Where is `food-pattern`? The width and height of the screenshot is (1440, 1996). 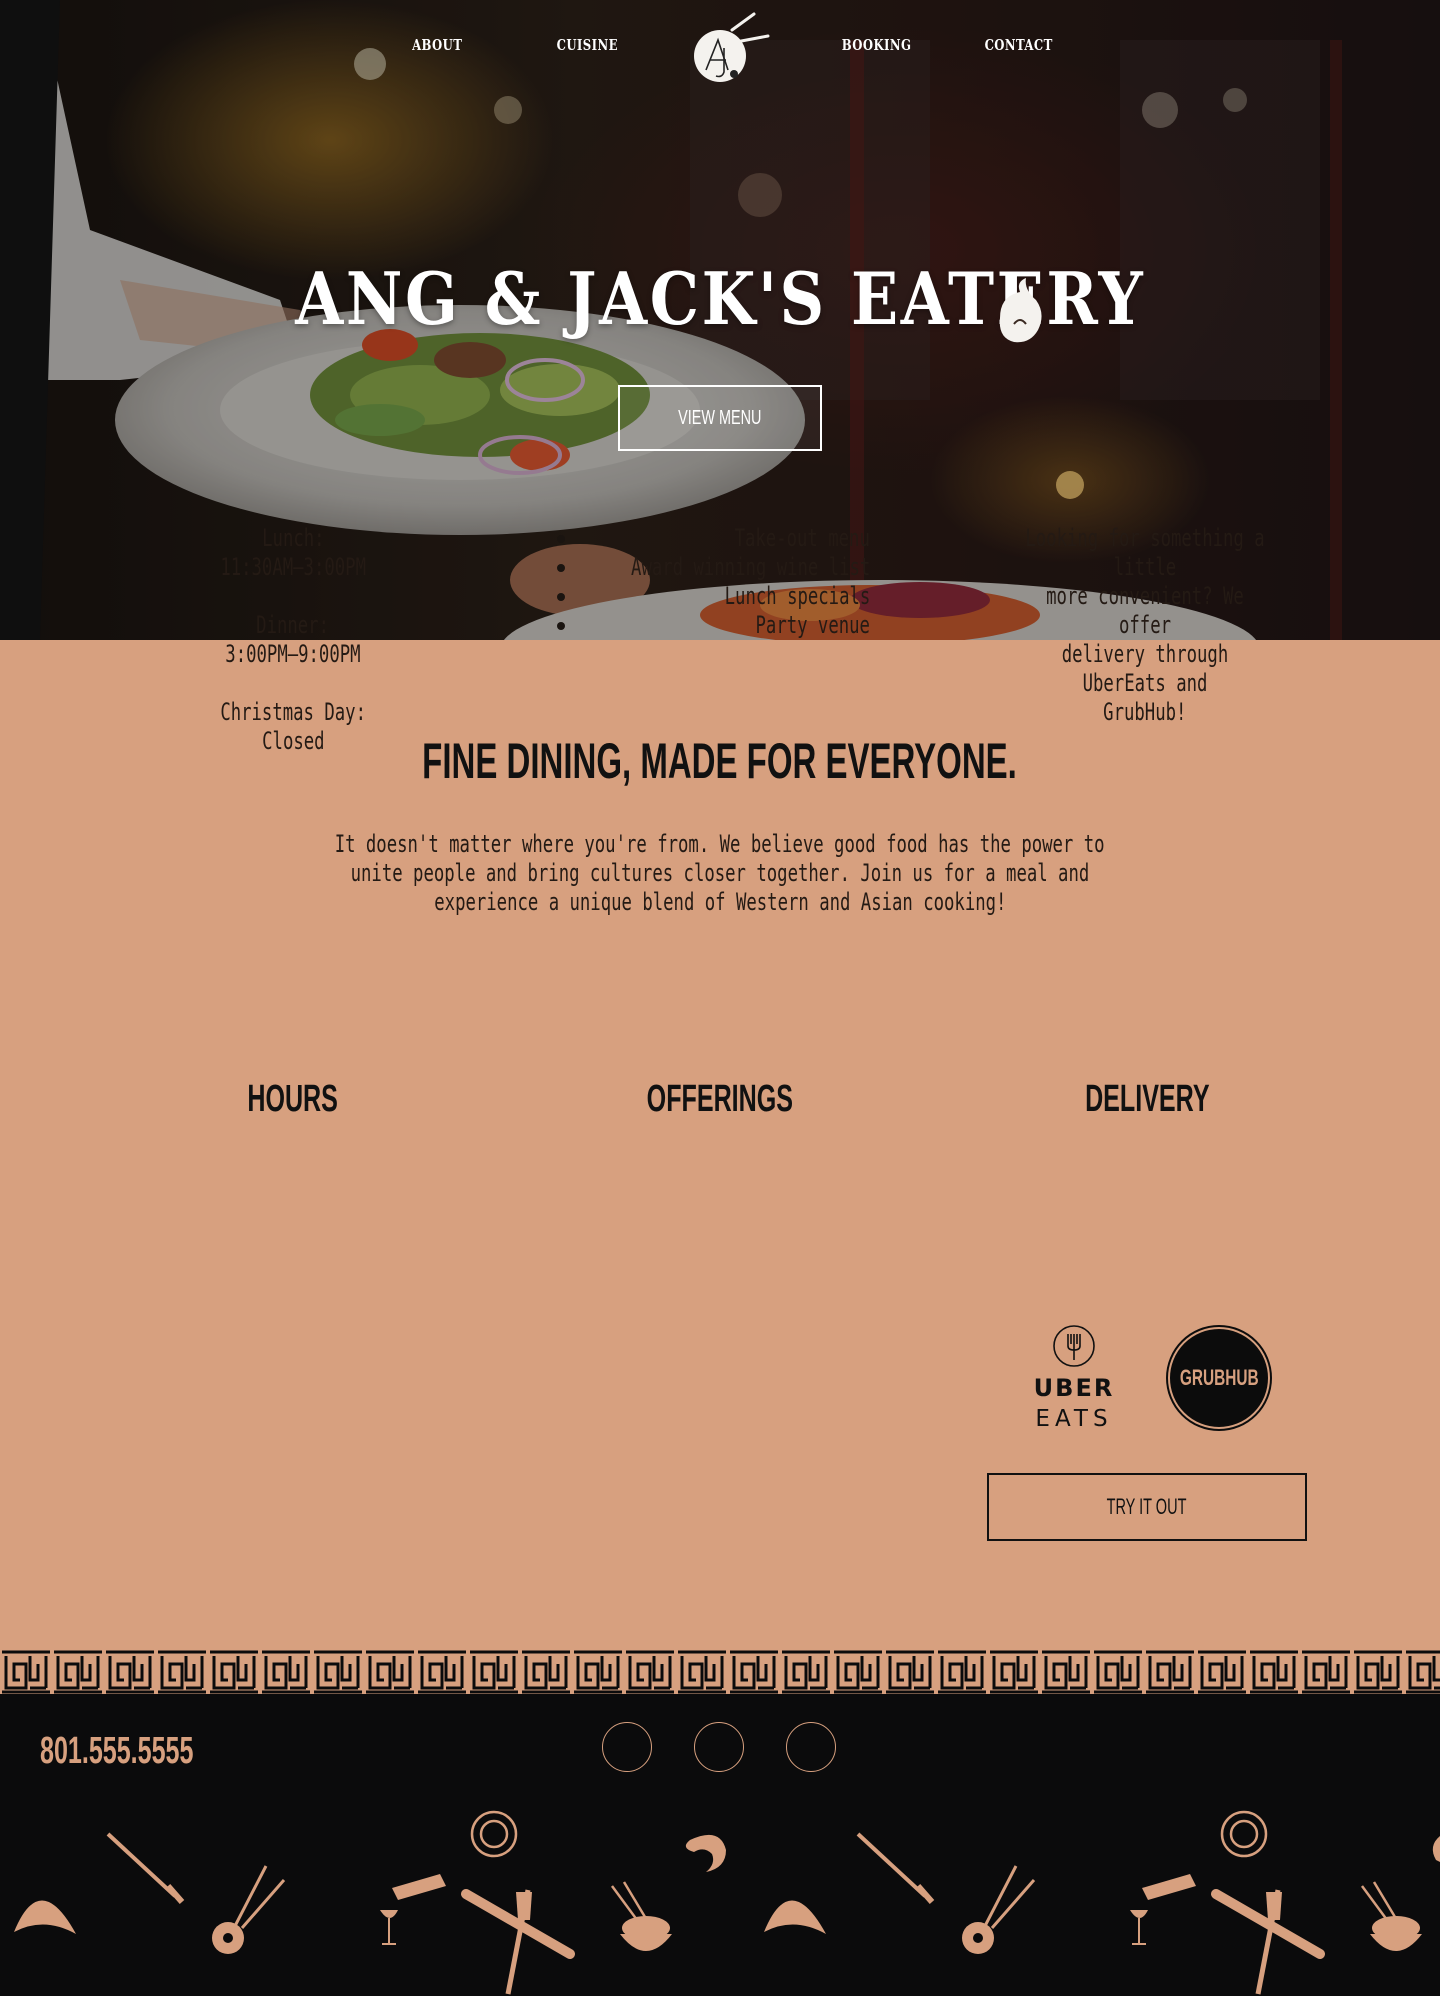
food-pattern is located at coordinates (727, 1902).